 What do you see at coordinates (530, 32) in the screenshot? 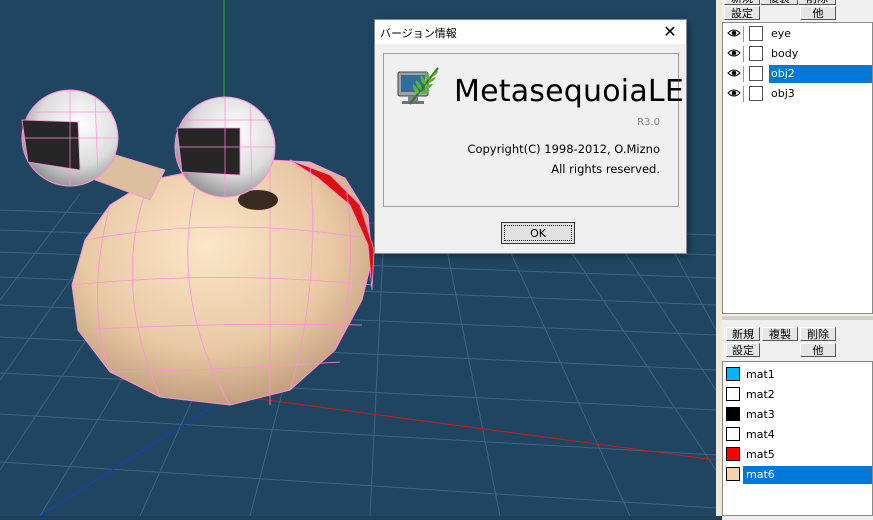
I see `dialog-titlebar: バージョン情報 ✕` at bounding box center [530, 32].